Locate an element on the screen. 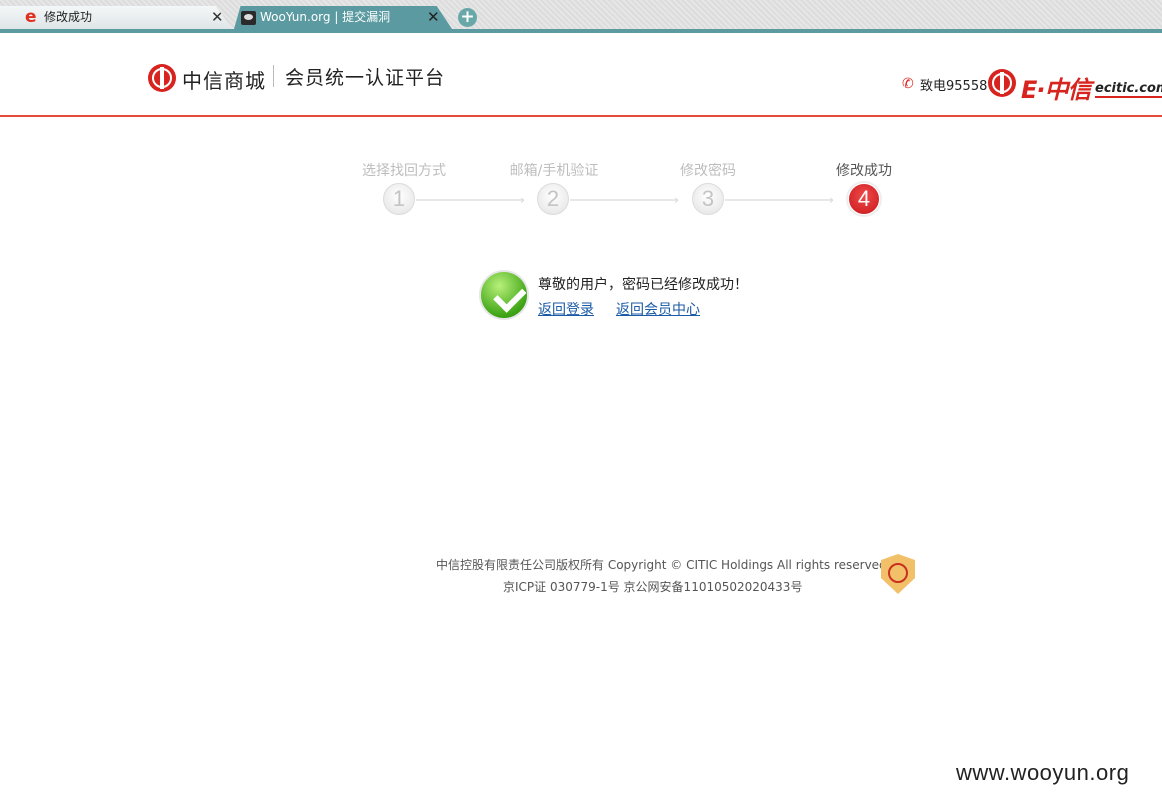  browser-tab-strip: e 修改成功 ✕ WooYun.org | 提交漏洞 ✕ + is located at coordinates (581, 16).